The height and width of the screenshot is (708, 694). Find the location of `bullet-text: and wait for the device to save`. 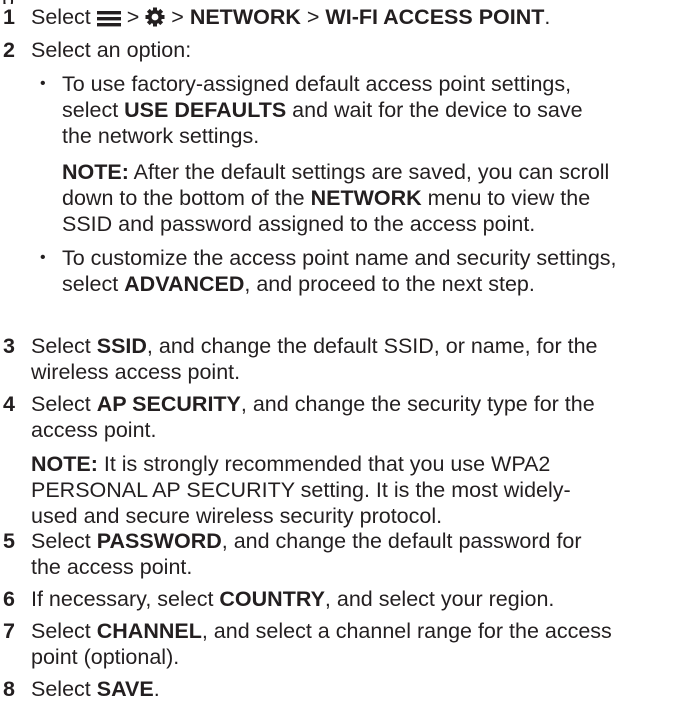

bullet-text: and wait for the device to save is located at coordinates (434, 110).